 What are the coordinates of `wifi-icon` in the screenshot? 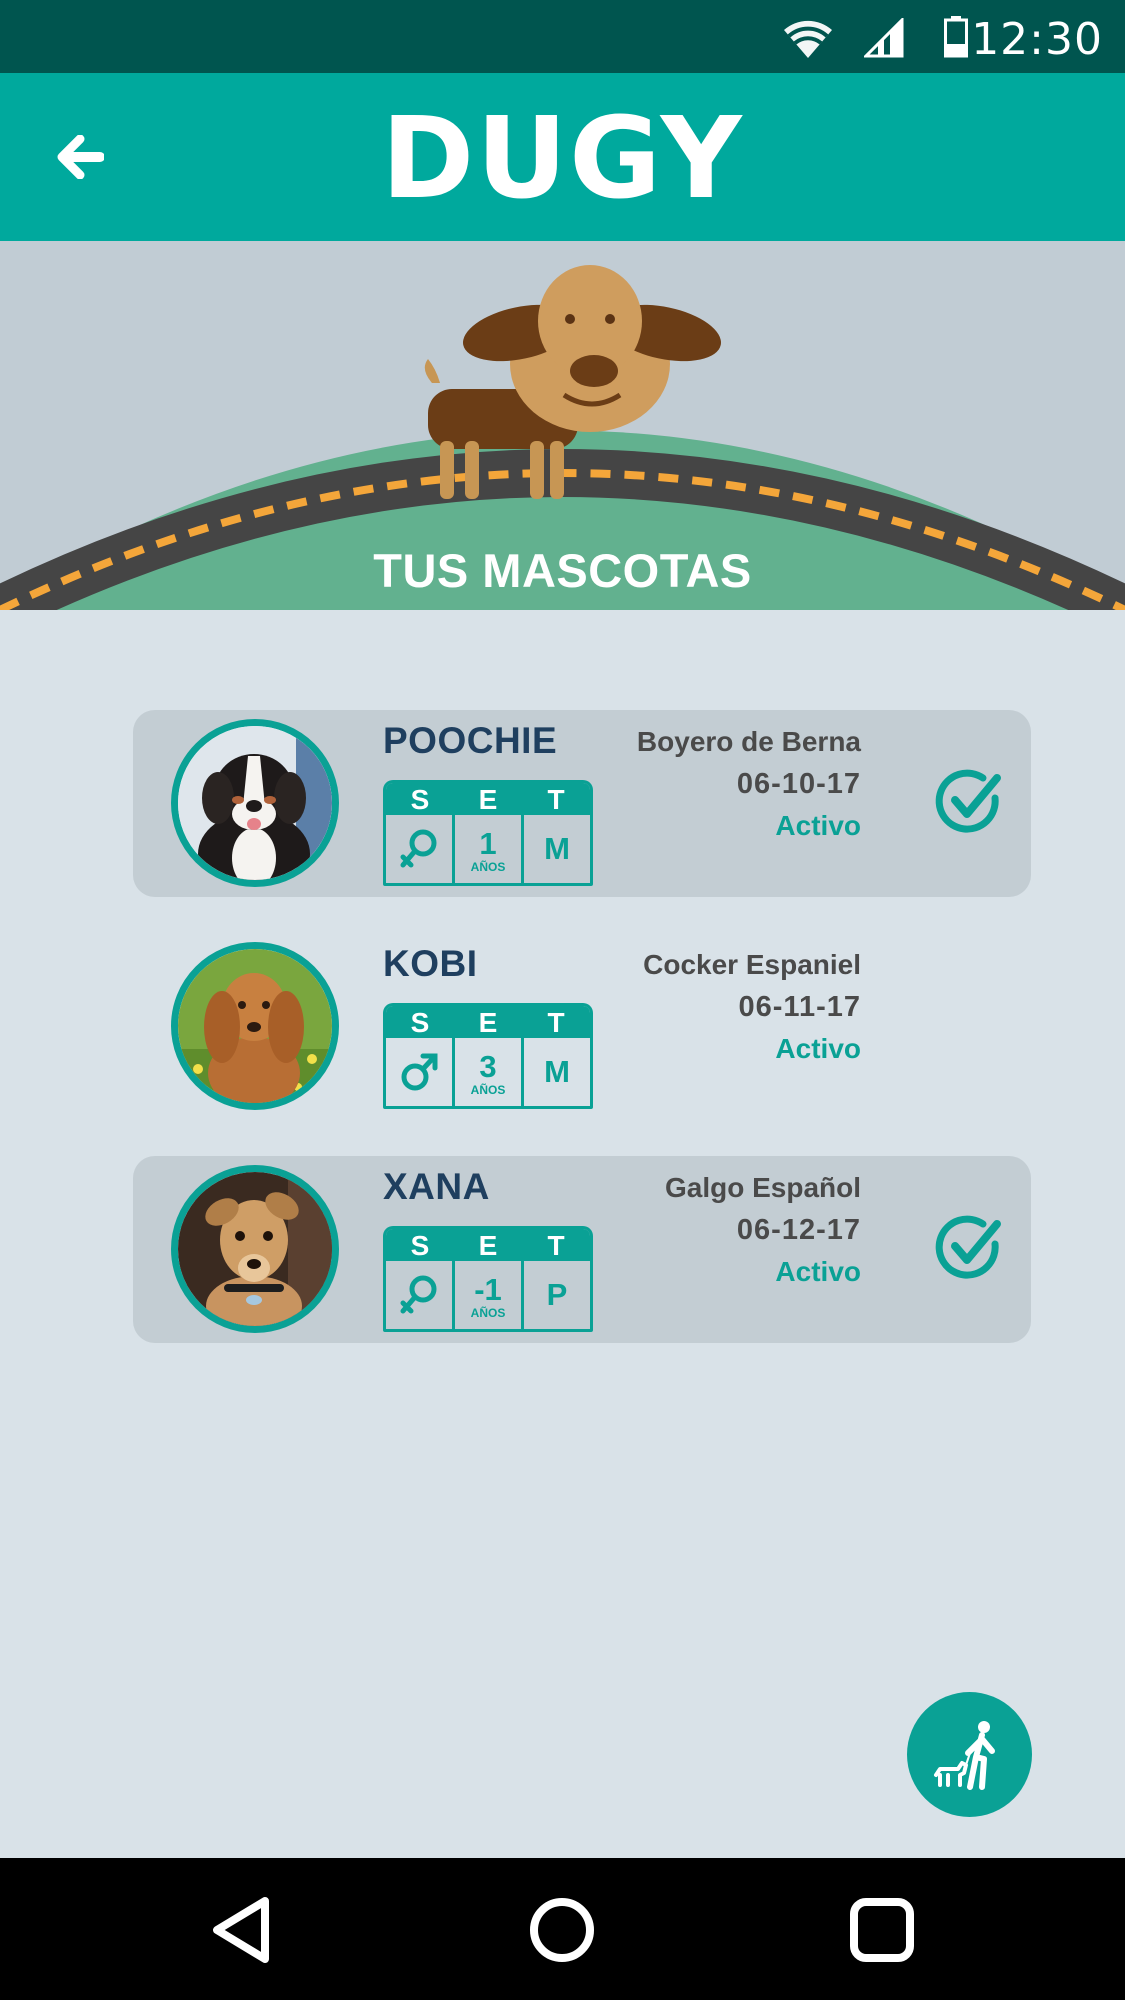 It's located at (808, 39).